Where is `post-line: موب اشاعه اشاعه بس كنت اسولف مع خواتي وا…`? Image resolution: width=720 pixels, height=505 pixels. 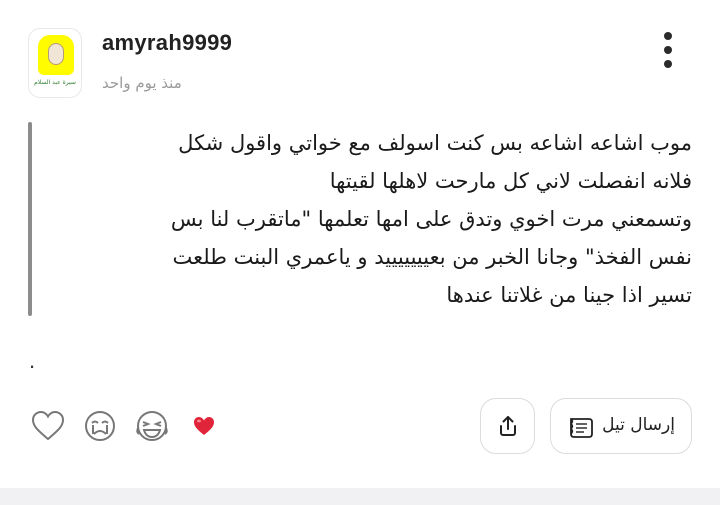 post-line: موب اشاعه اشاعه بس كنت اسولف مع خواتي وا… is located at coordinates (435, 143).